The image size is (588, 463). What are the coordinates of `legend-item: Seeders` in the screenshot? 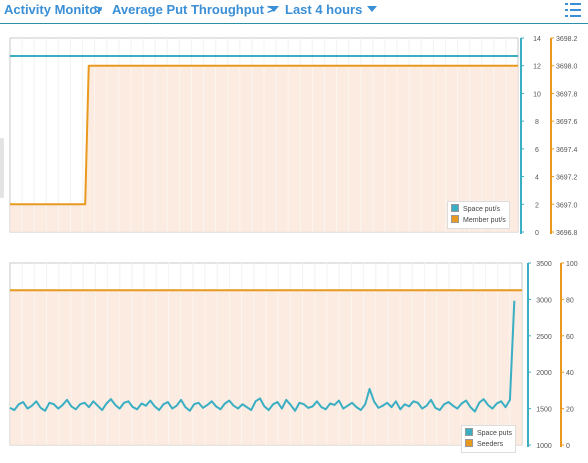 It's located at (488, 444).